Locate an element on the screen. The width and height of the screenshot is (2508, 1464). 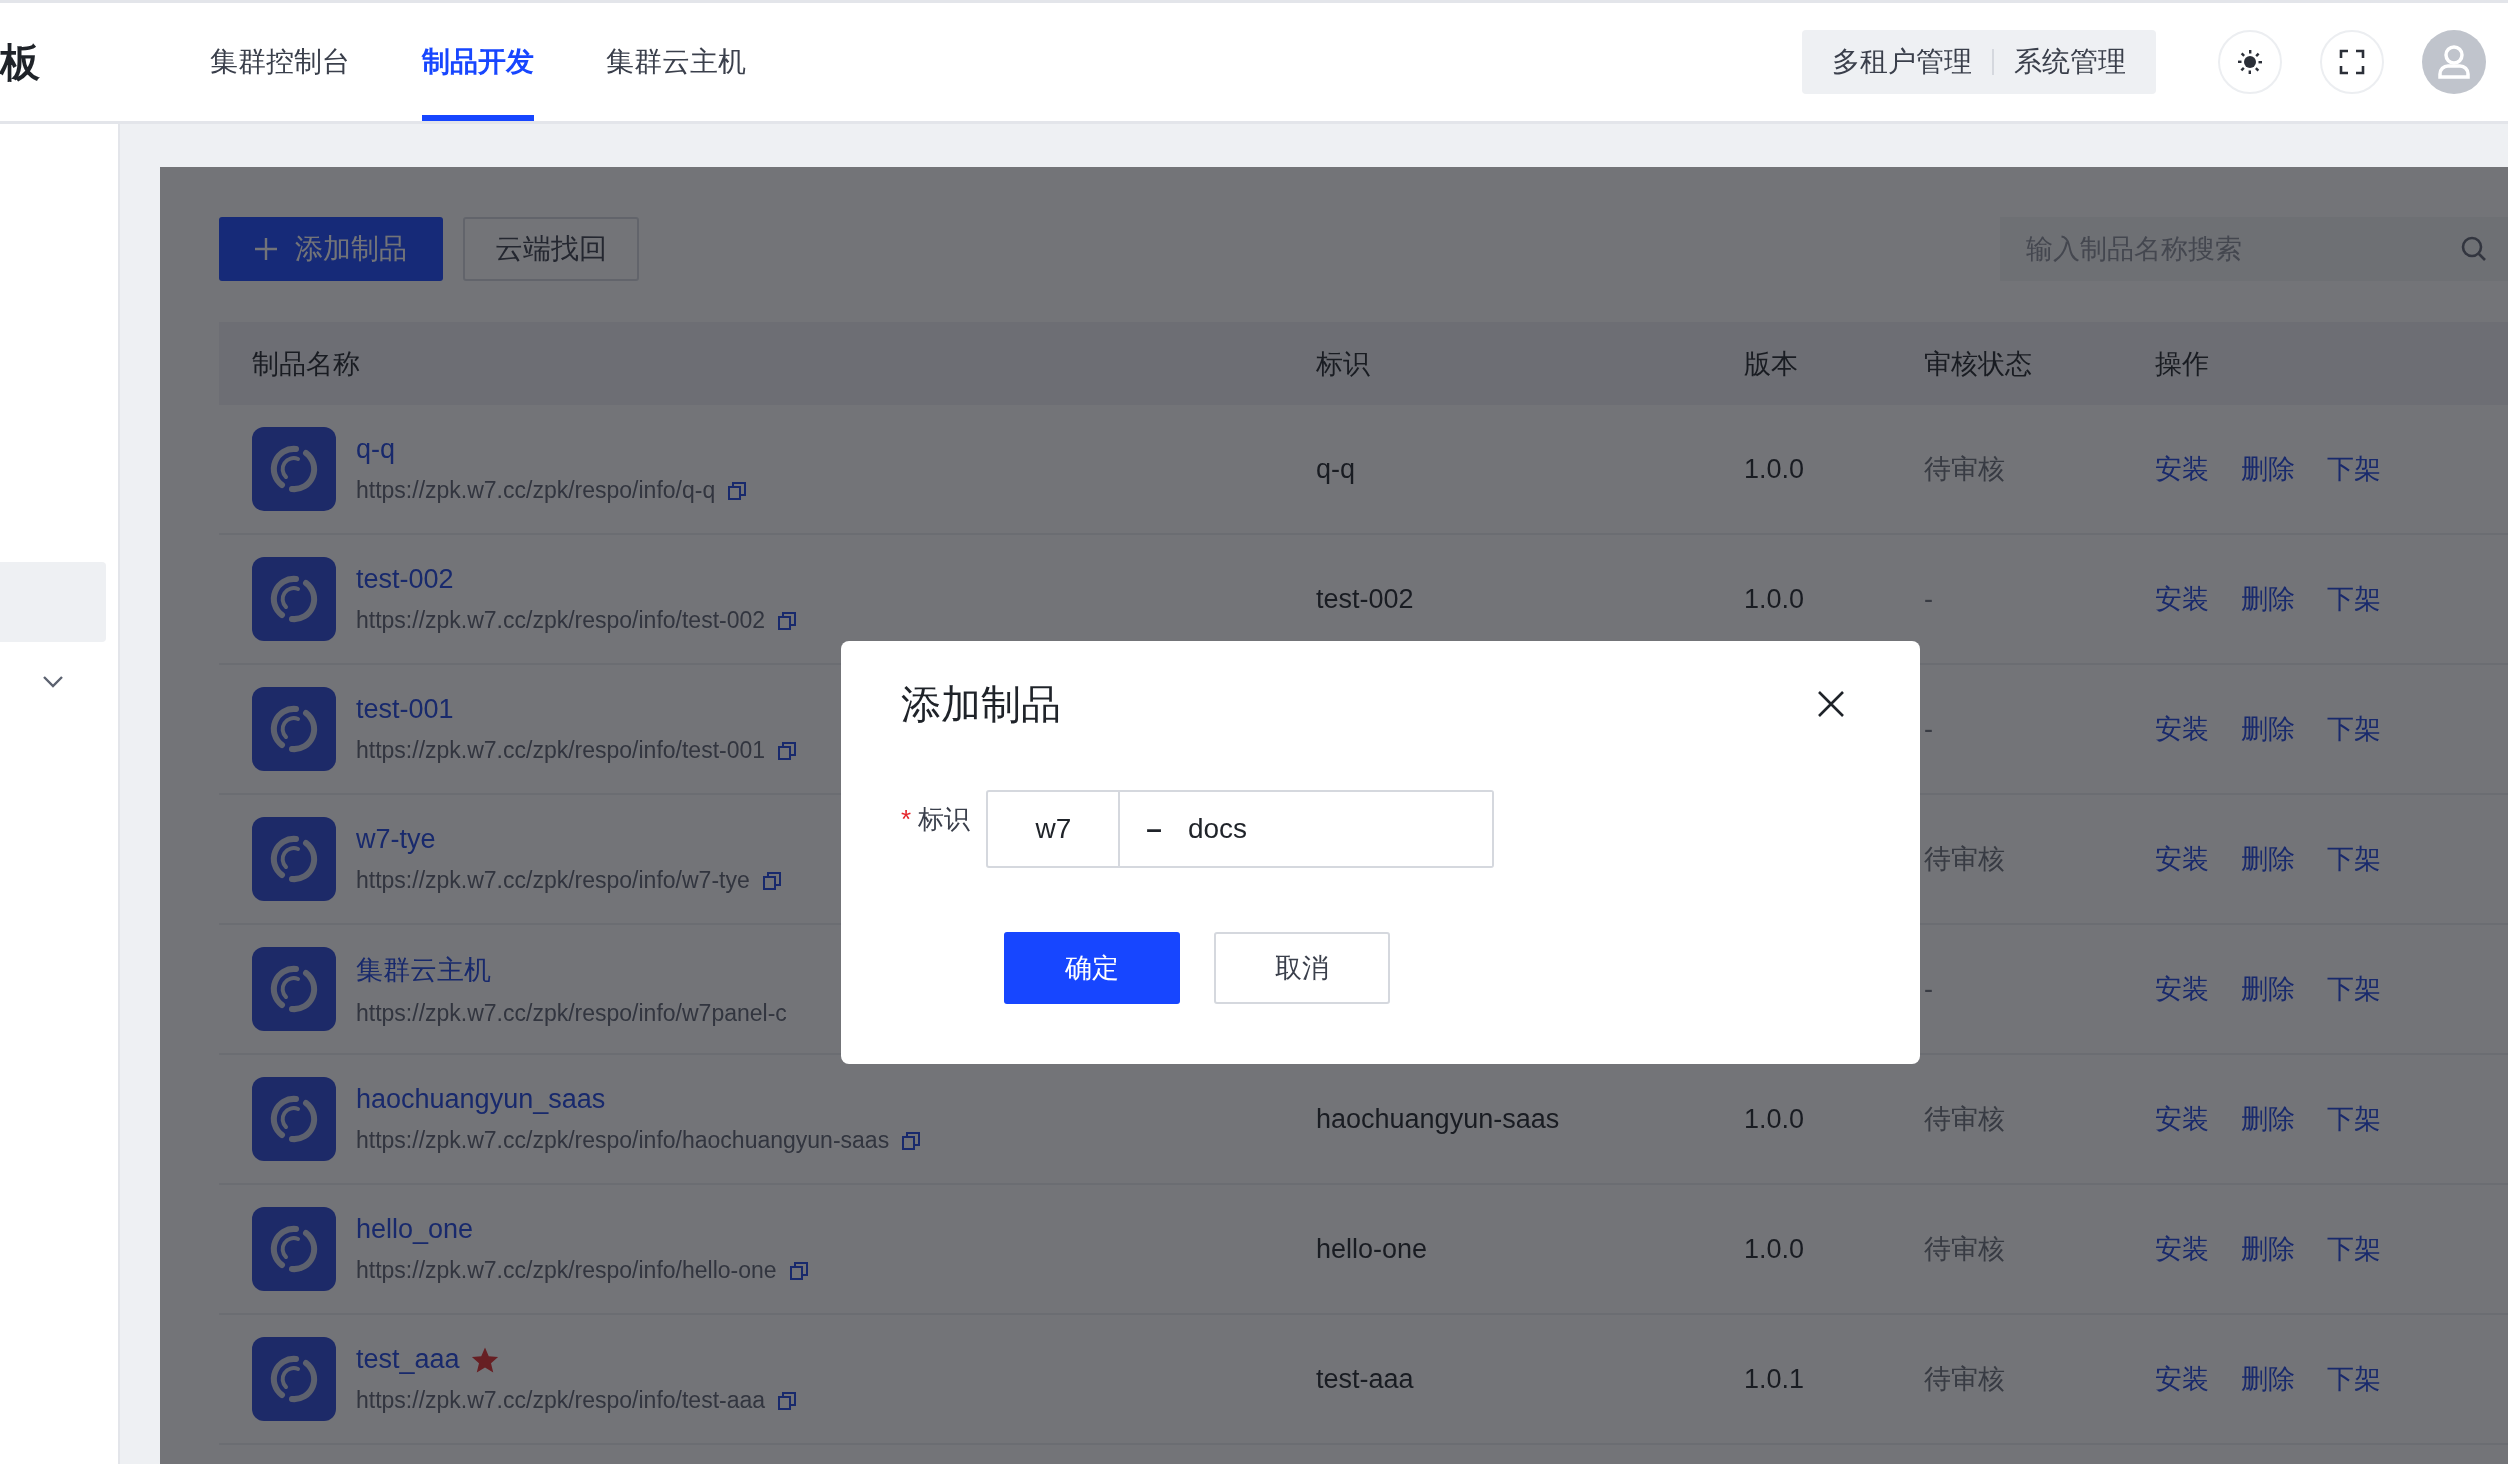
column-header: 操作 is located at coordinates (2182, 364).